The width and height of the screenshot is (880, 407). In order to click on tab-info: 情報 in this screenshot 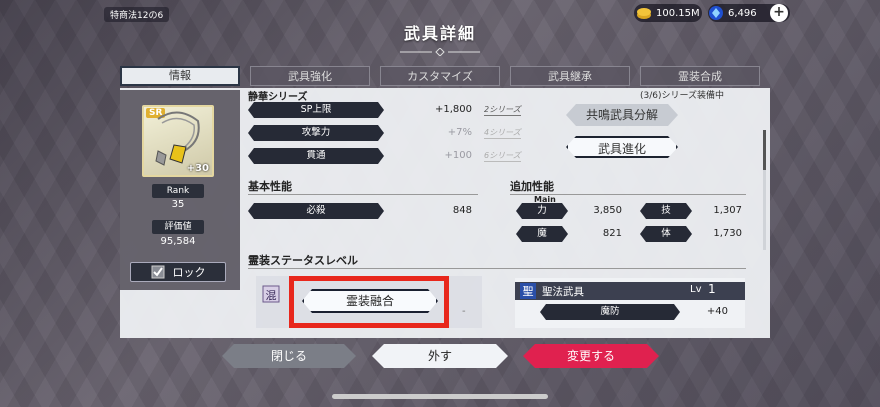, I will do `click(180, 76)`.